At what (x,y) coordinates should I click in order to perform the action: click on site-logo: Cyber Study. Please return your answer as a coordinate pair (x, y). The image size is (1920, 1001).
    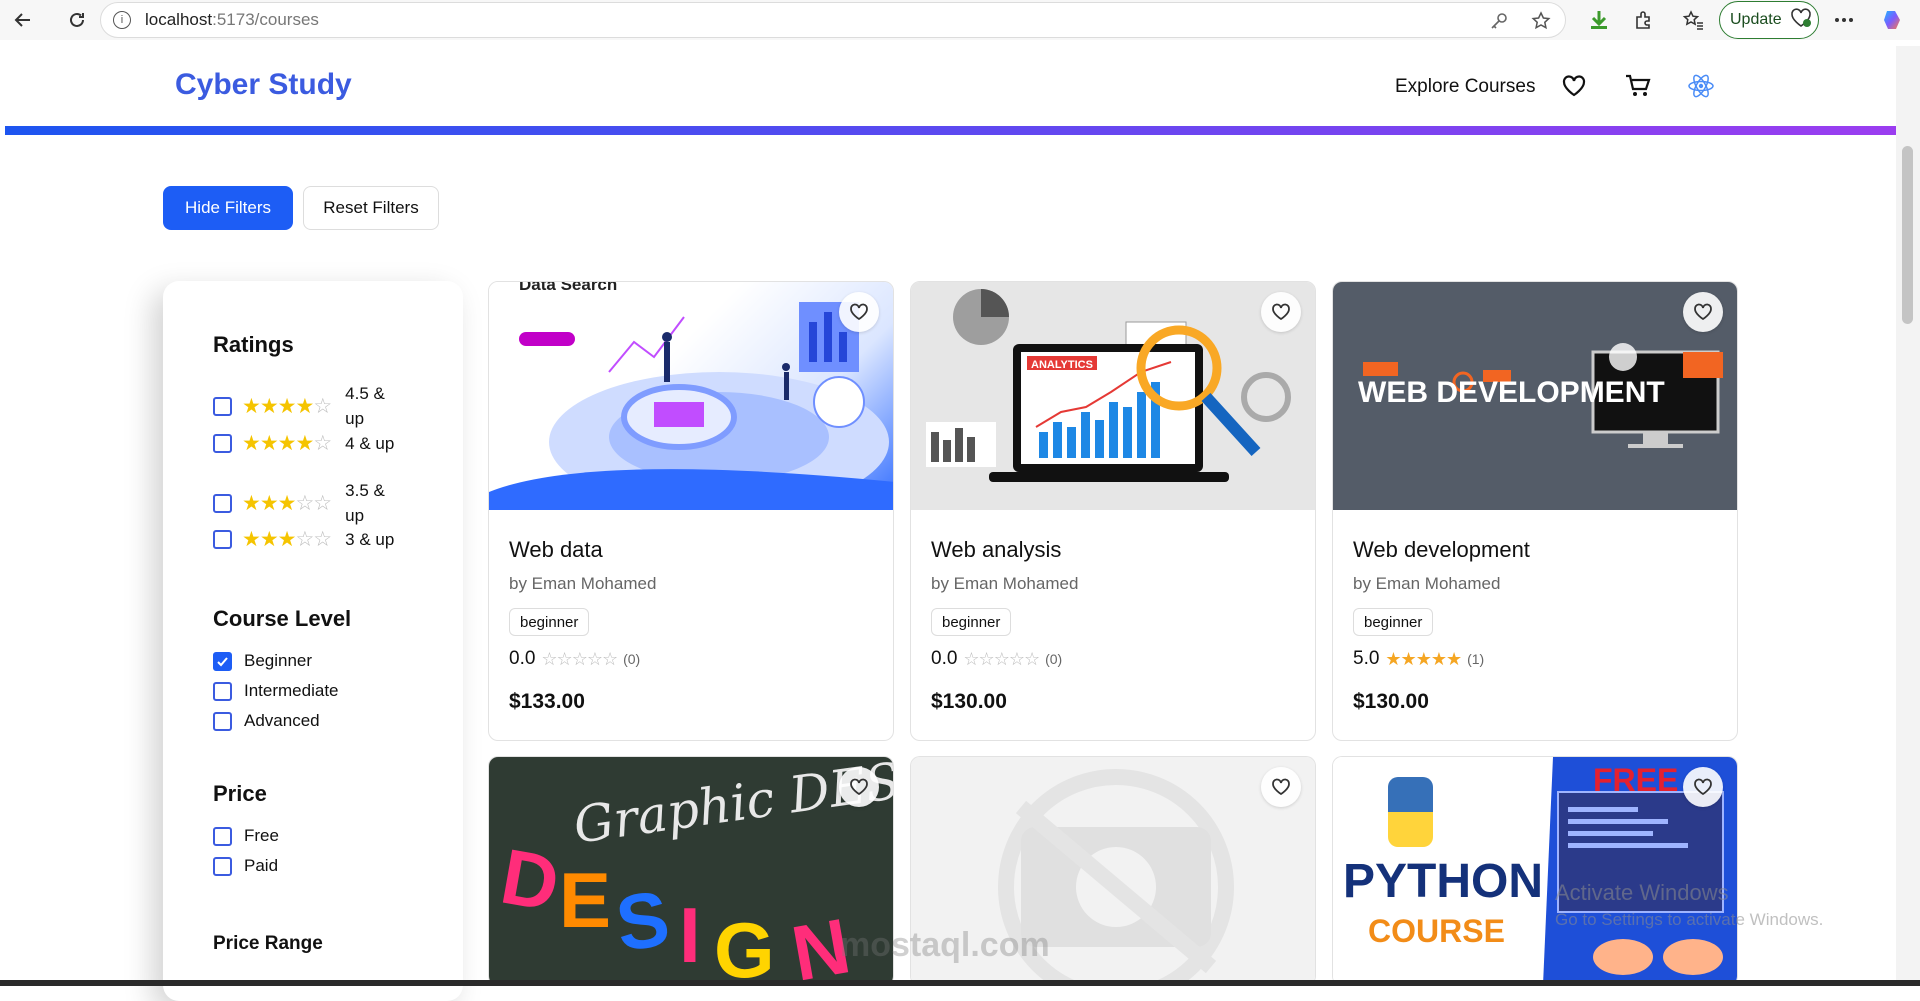
    Looking at the image, I should click on (263, 85).